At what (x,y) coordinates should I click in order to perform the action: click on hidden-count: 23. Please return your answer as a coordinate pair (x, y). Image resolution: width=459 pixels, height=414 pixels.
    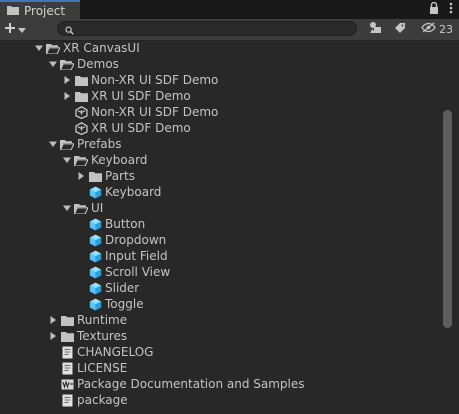
    Looking at the image, I should click on (446, 29).